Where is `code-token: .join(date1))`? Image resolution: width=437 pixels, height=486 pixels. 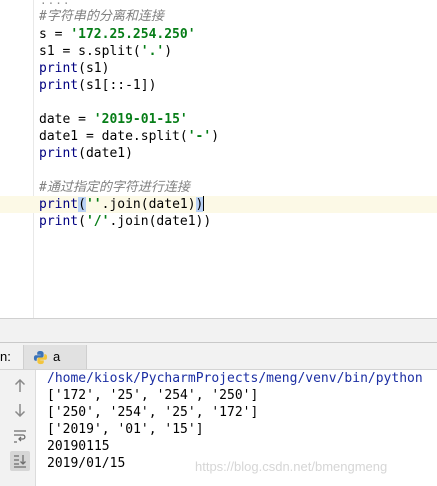
code-token: .join(date1)) is located at coordinates (160, 221).